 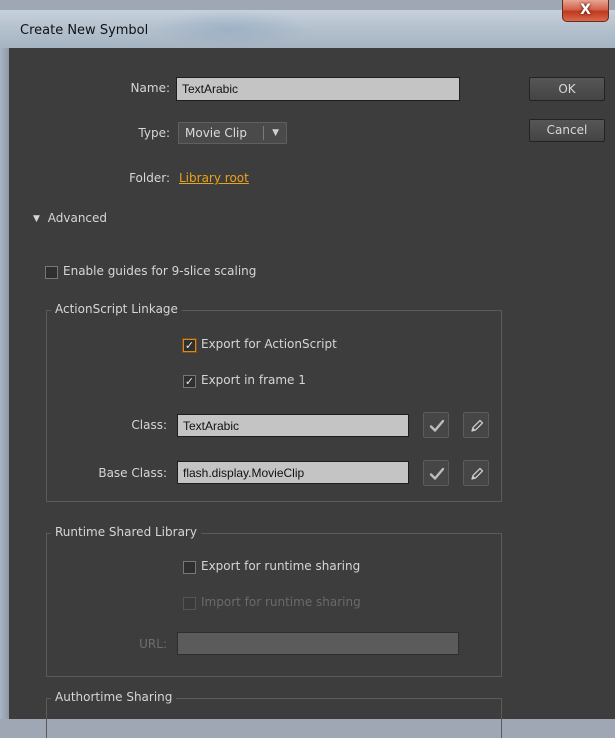 I want to click on base-class-input: flash.display.MovieClip, so click(x=293, y=472).